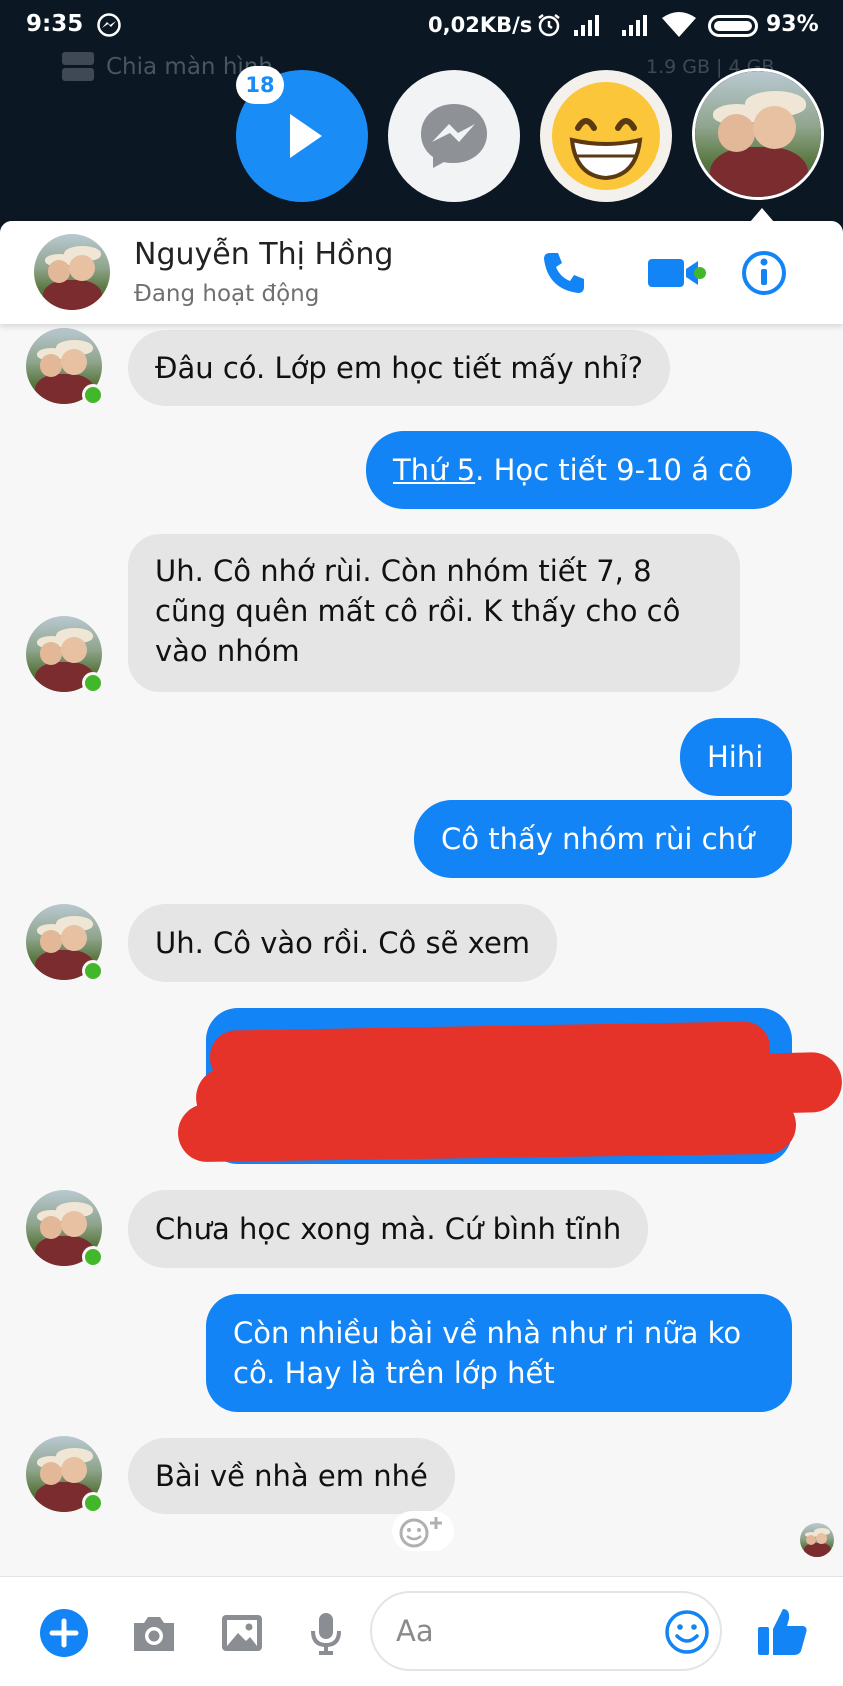  What do you see at coordinates (420, 1532) in the screenshot?
I see `add-reaction-icon` at bounding box center [420, 1532].